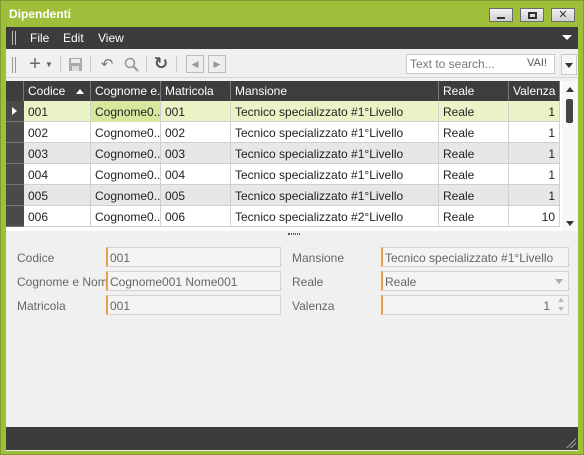 The height and width of the screenshot is (455, 584). Describe the element at coordinates (111, 38) in the screenshot. I see `menu-view: View` at that location.